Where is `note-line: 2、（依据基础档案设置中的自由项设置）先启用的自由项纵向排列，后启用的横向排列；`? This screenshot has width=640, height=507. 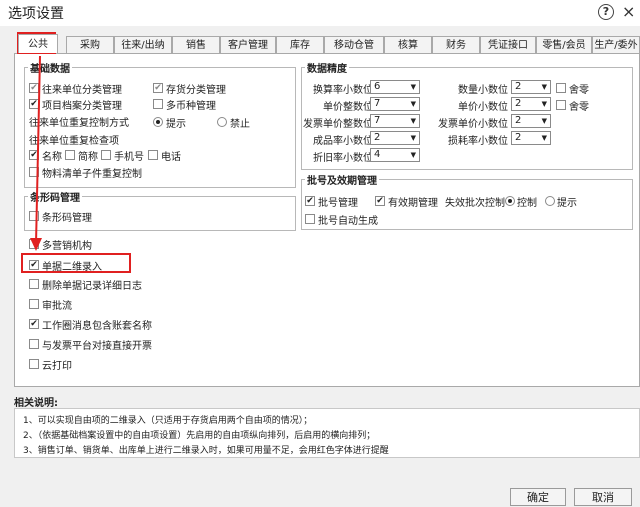
note-line: 2、（依据基础档案设置中的自由项设置）先启用的自由项纵向排列，后启用的横向排列； is located at coordinates (199, 436).